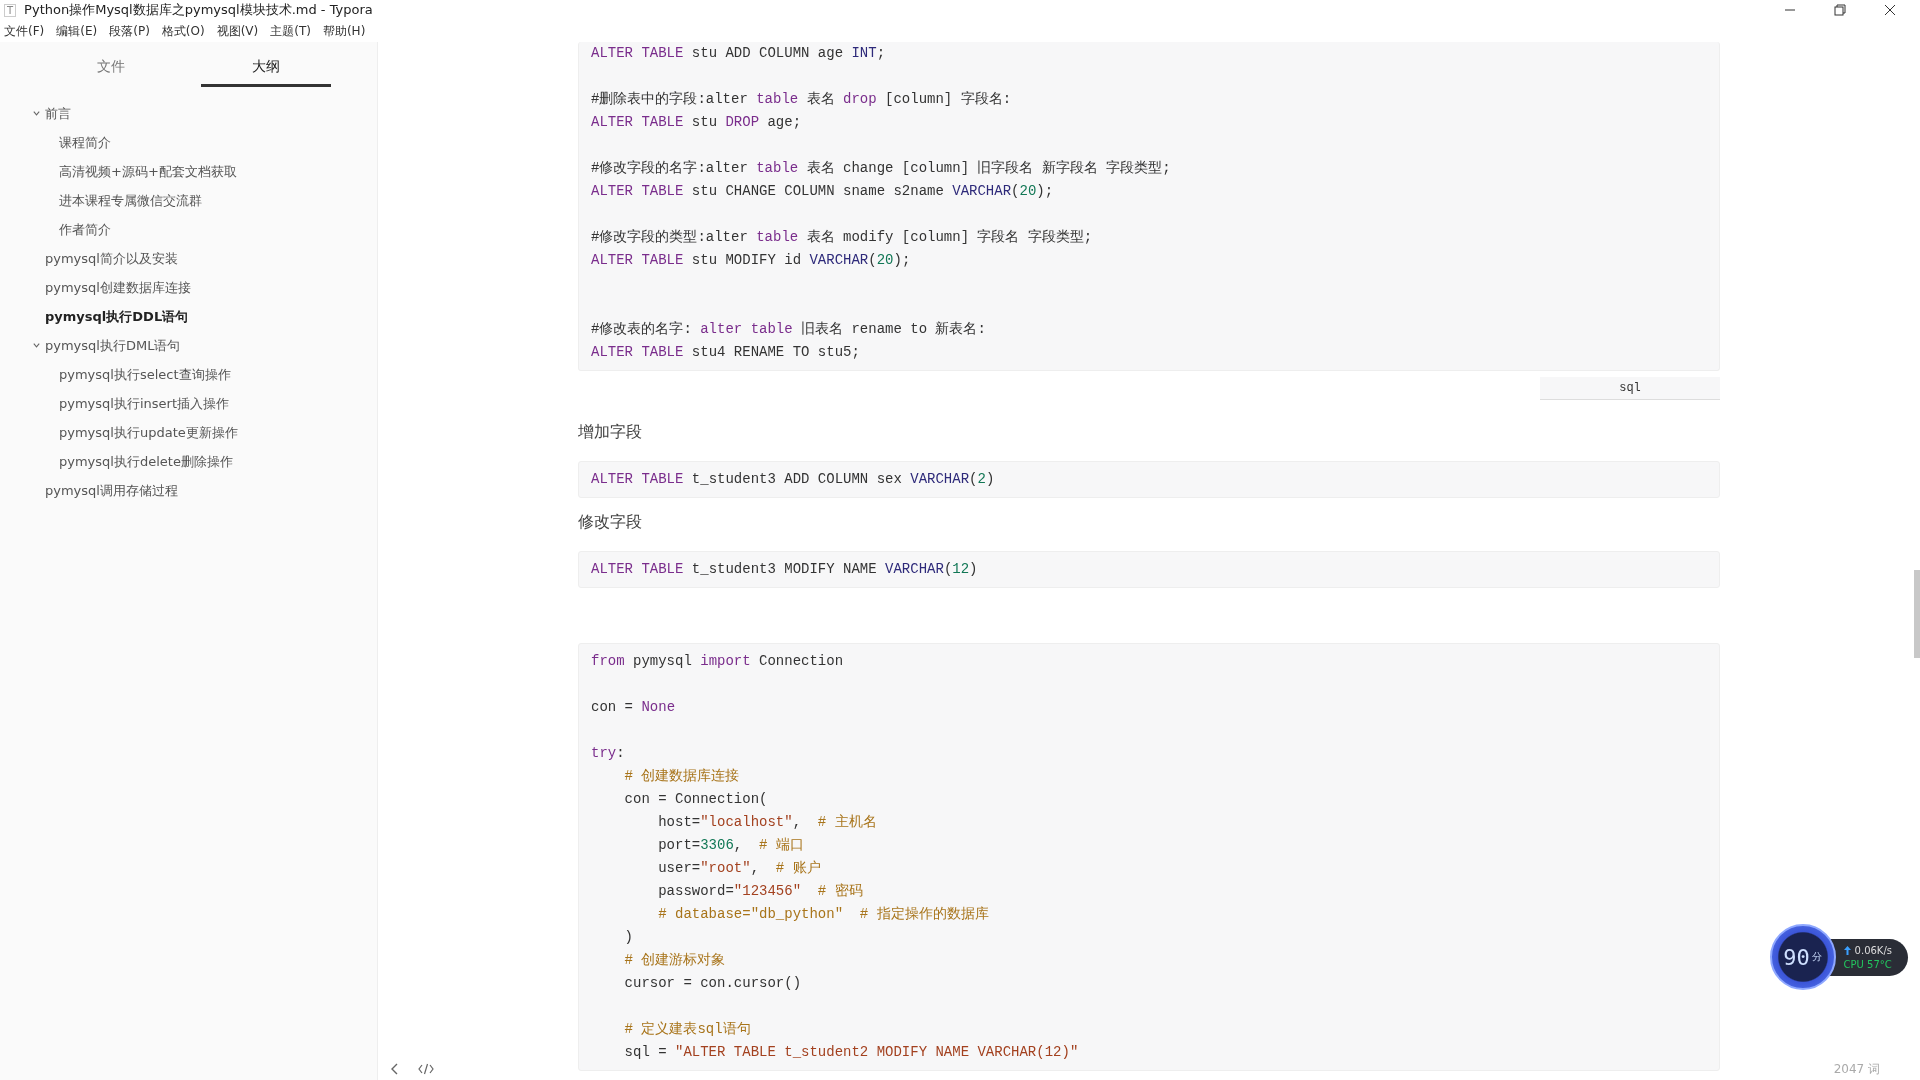  I want to click on menu-item: 视图(V), so click(237, 31).